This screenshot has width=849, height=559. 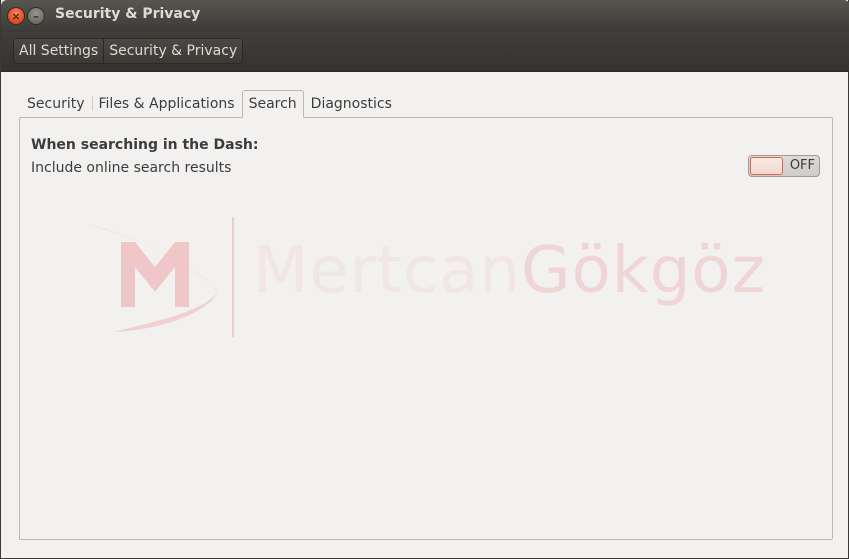 I want to click on toggle-knob, so click(x=766, y=166).